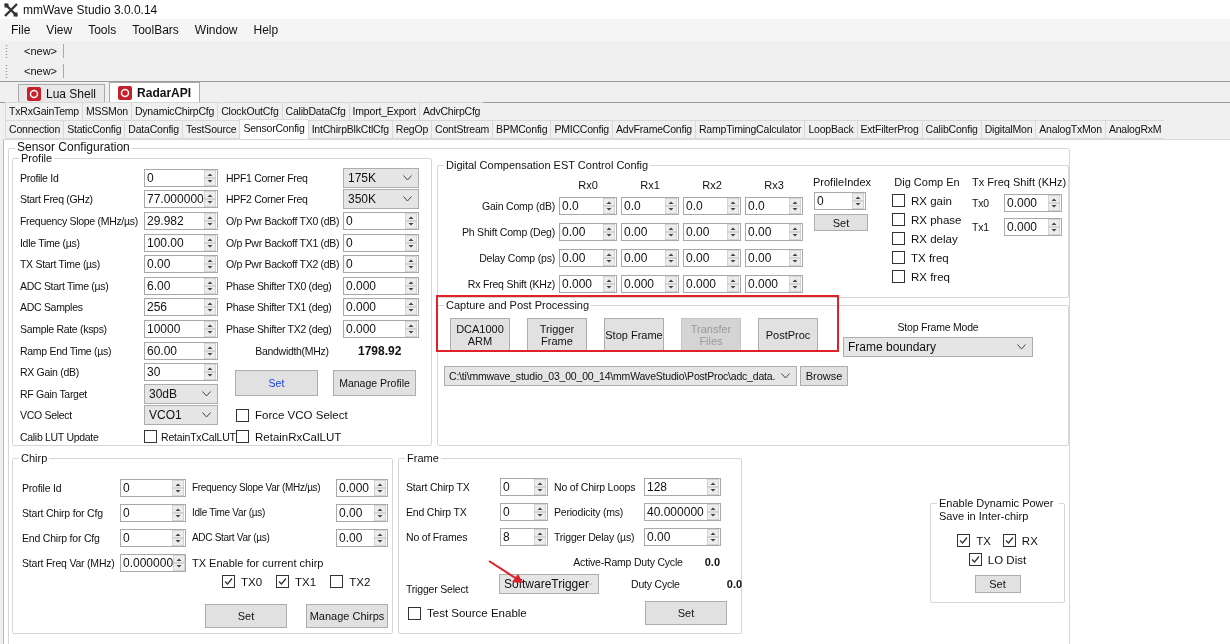  Describe the element at coordinates (347, 616) in the screenshot. I see `chirp-button: Manage Chirps` at that location.